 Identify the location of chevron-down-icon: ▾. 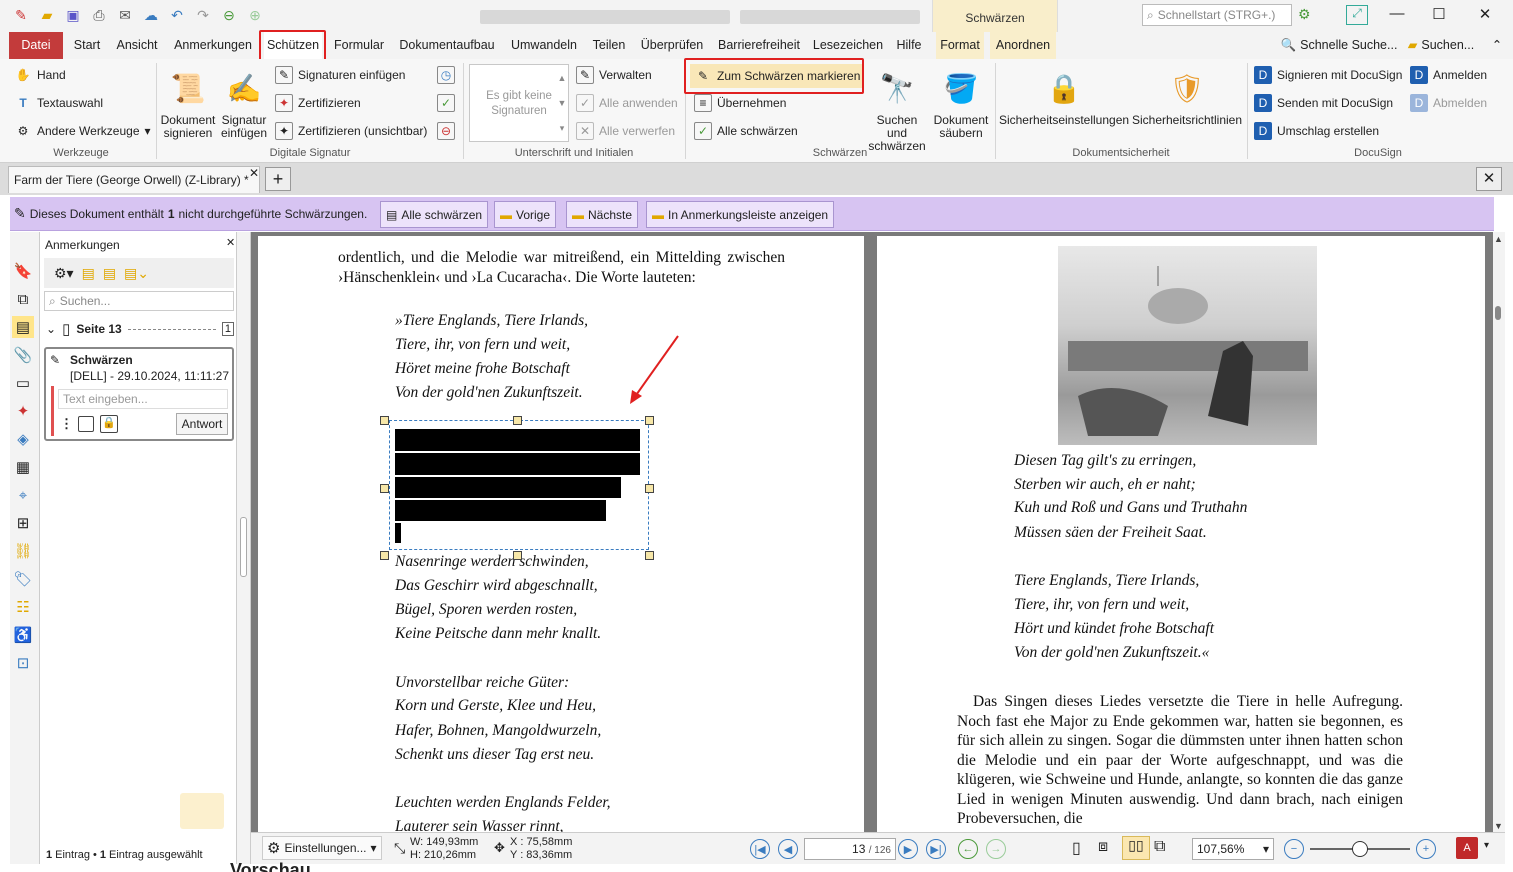
(1486, 845).